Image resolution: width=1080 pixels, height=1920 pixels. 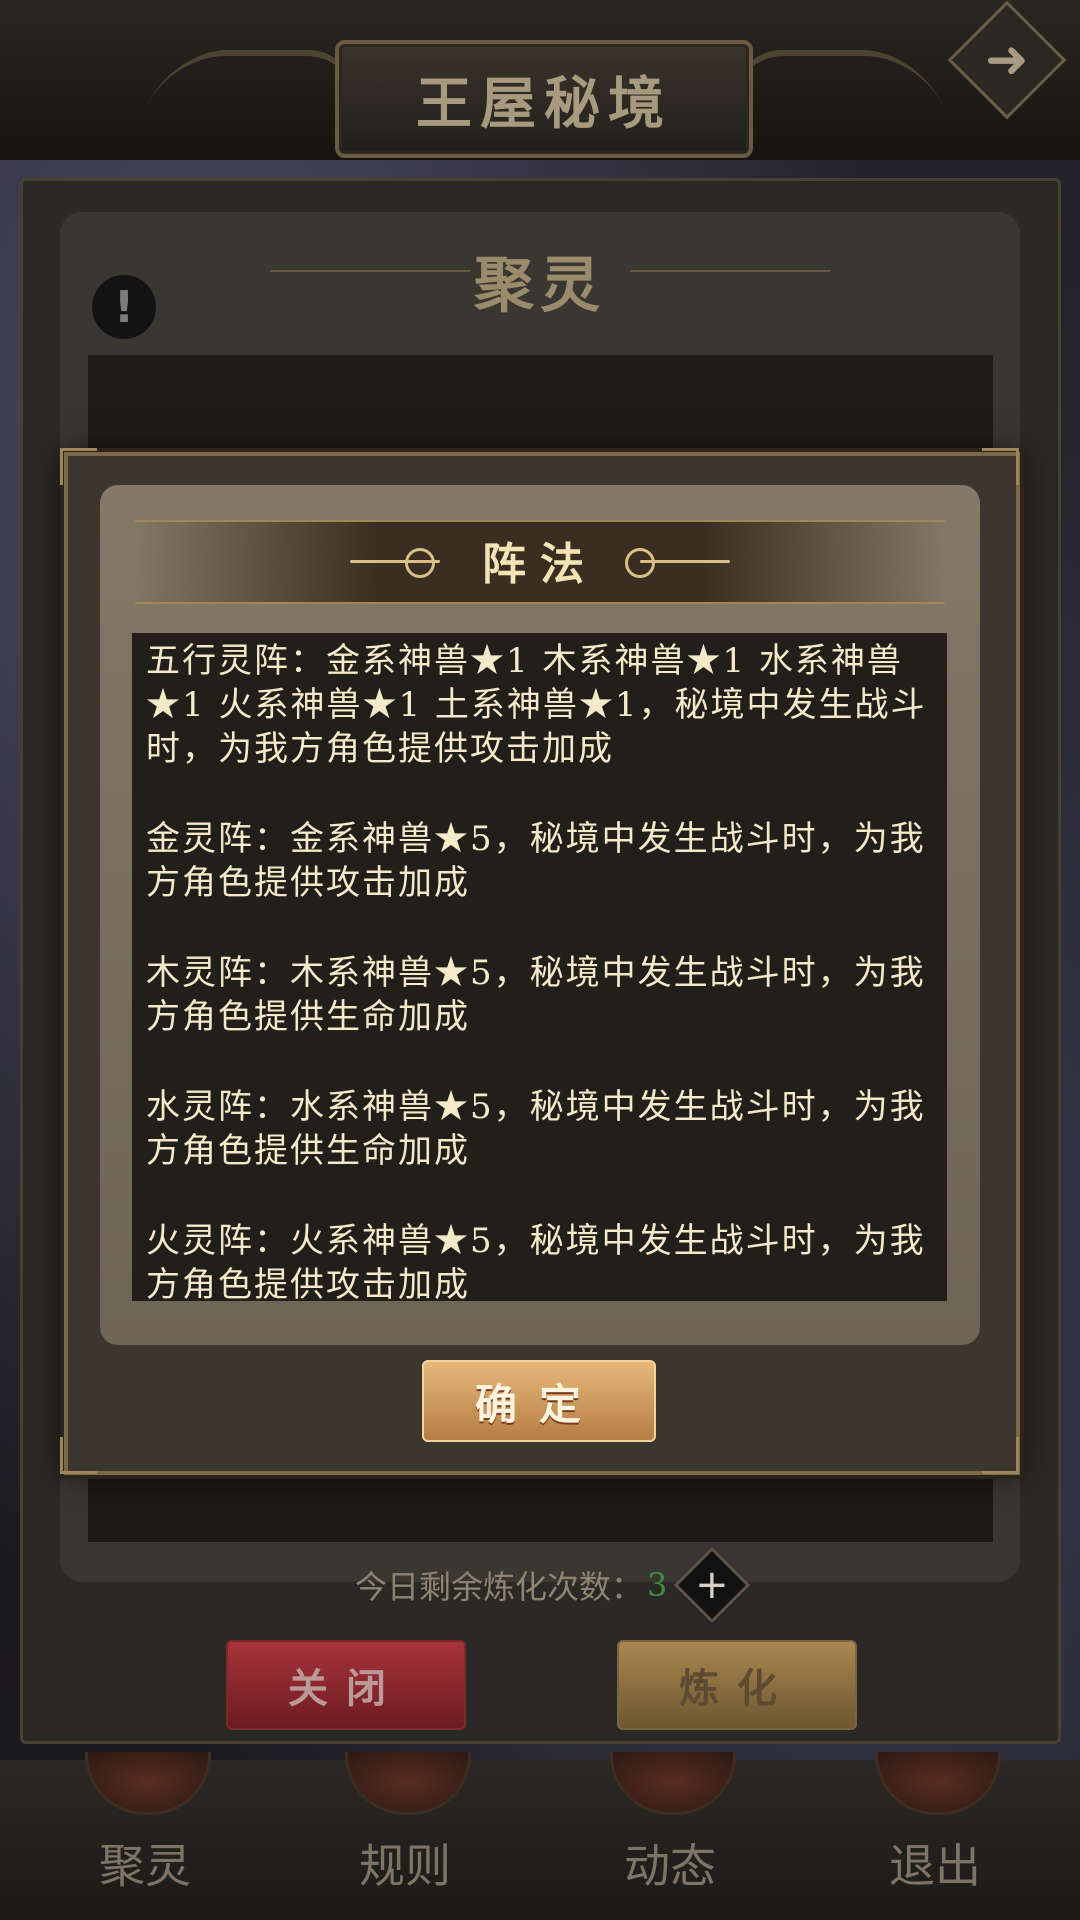 What do you see at coordinates (540, 405) in the screenshot?
I see `panel-content-area` at bounding box center [540, 405].